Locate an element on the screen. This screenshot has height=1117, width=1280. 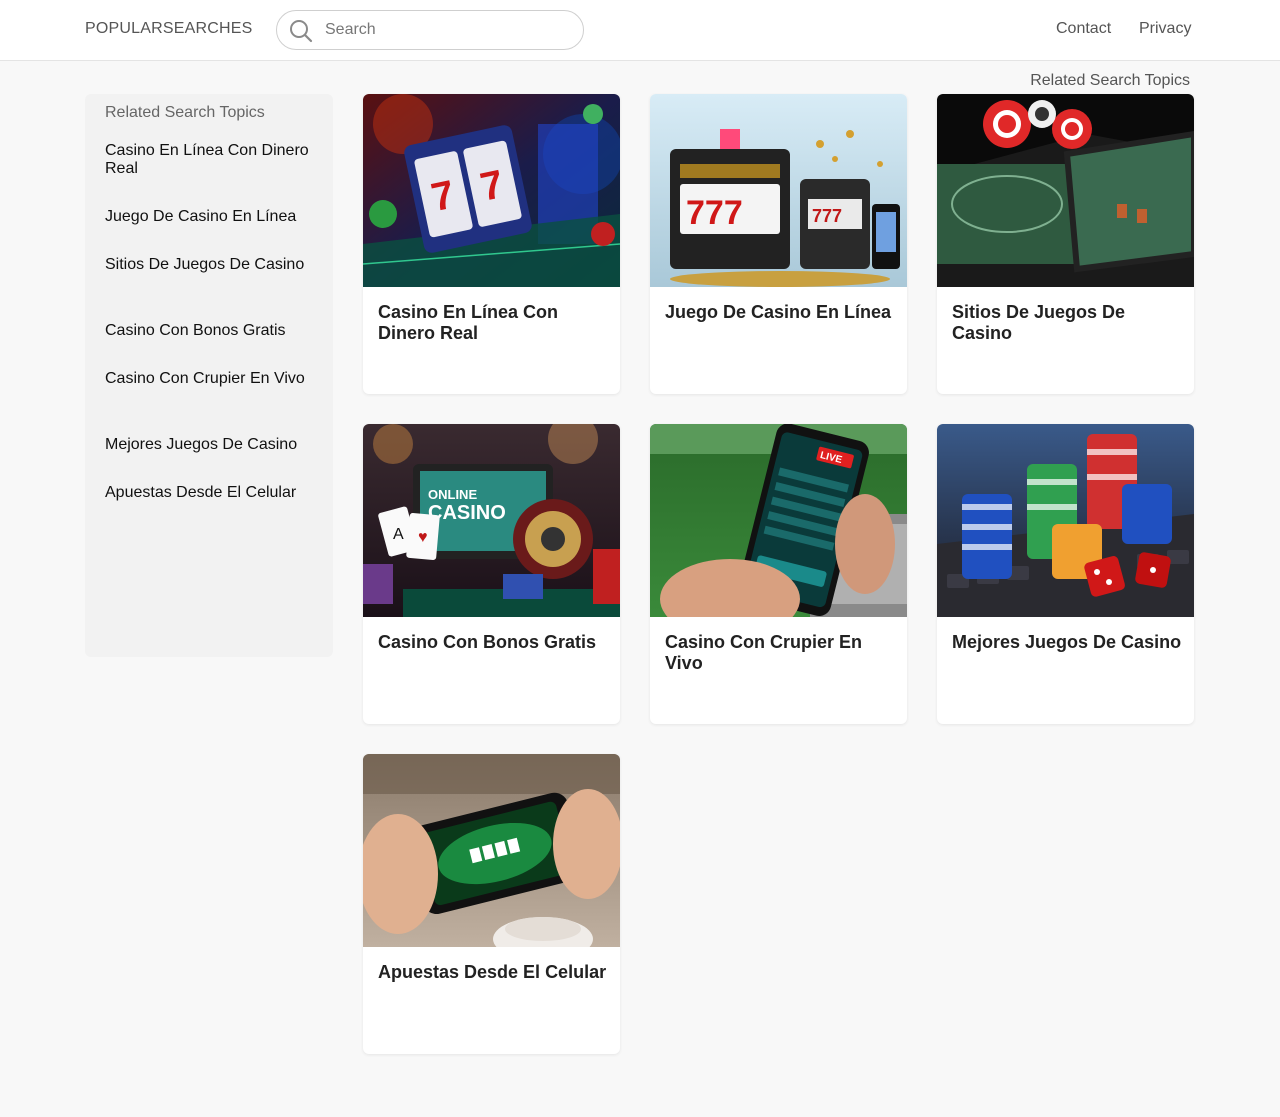
topic-card: Apuestas Desde El Celular is located at coordinates (491, 904).